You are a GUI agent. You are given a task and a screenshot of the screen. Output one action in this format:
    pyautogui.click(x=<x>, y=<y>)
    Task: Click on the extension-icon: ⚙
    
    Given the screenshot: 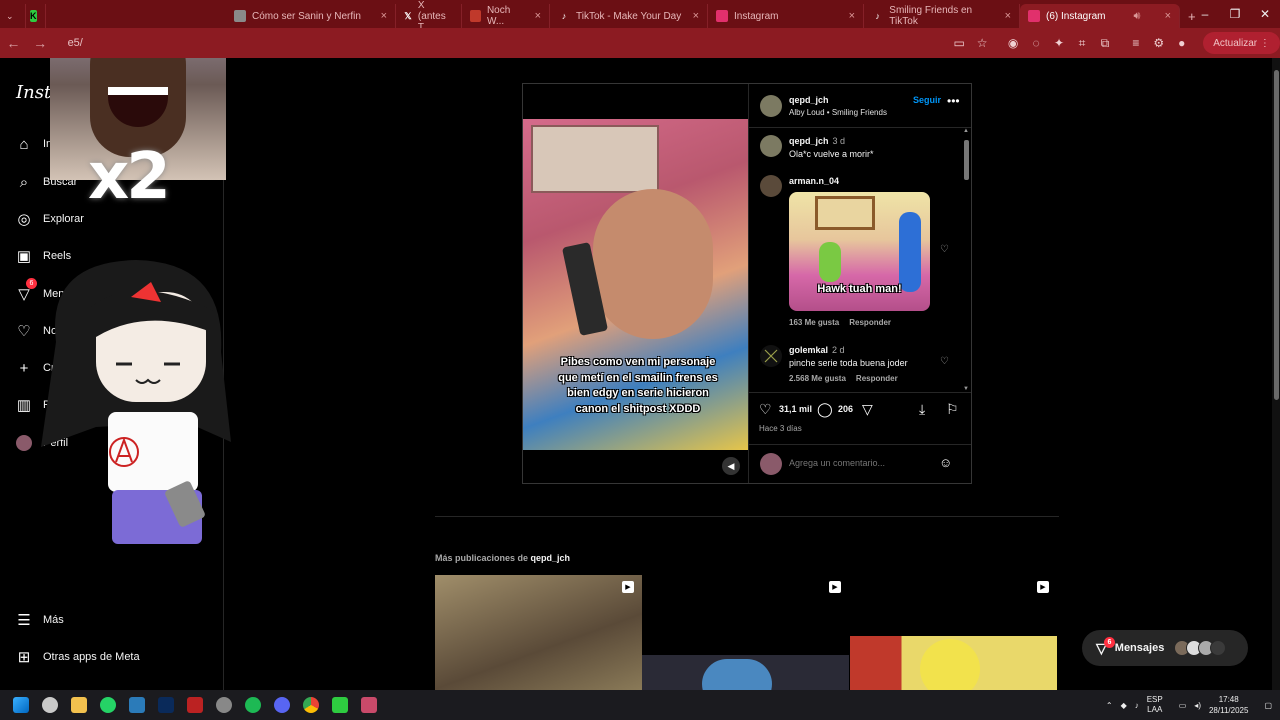 What is the action you would take?
    pyautogui.click(x=1158, y=43)
    